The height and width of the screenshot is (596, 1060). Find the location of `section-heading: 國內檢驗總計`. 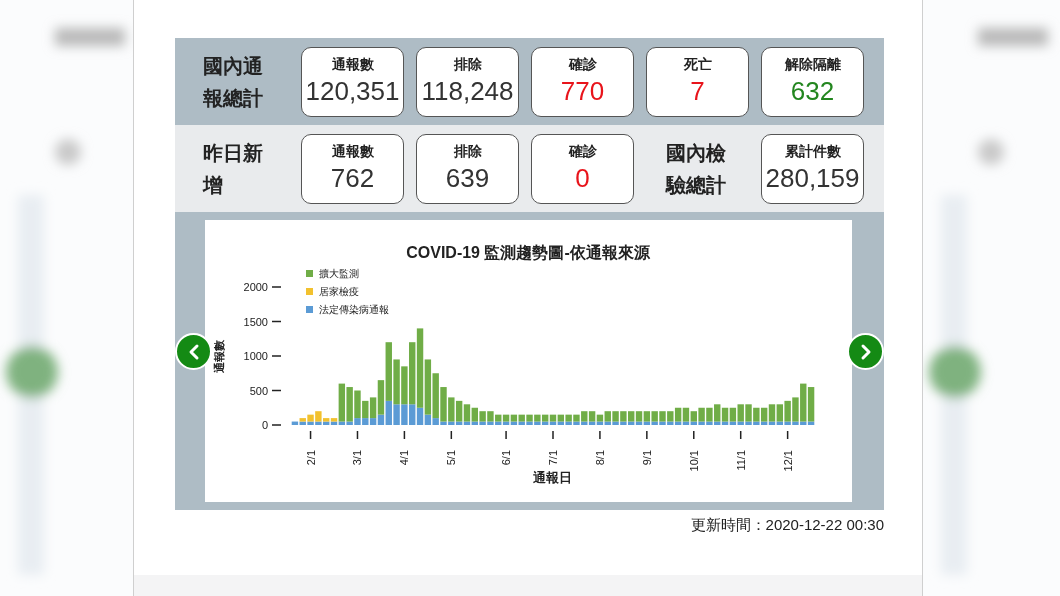

section-heading: 國內檢驗總計 is located at coordinates (696, 169).